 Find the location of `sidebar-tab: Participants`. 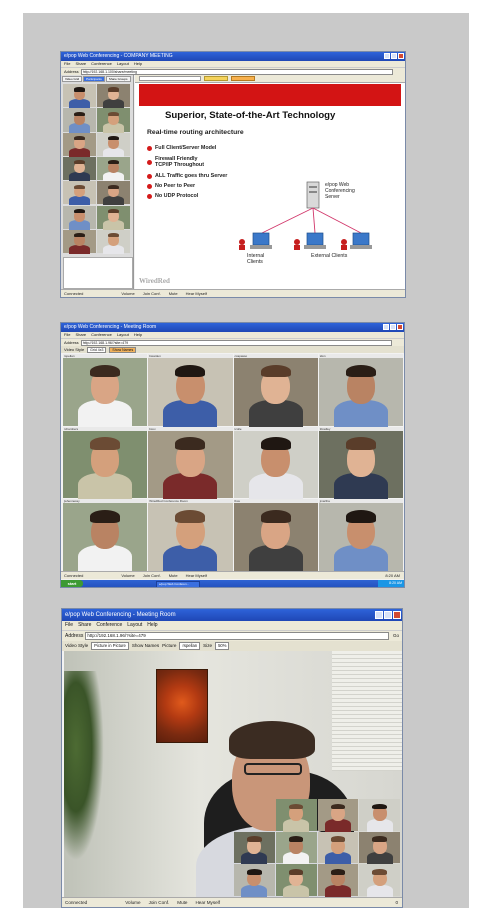

sidebar-tab: Participants is located at coordinates (94, 79).